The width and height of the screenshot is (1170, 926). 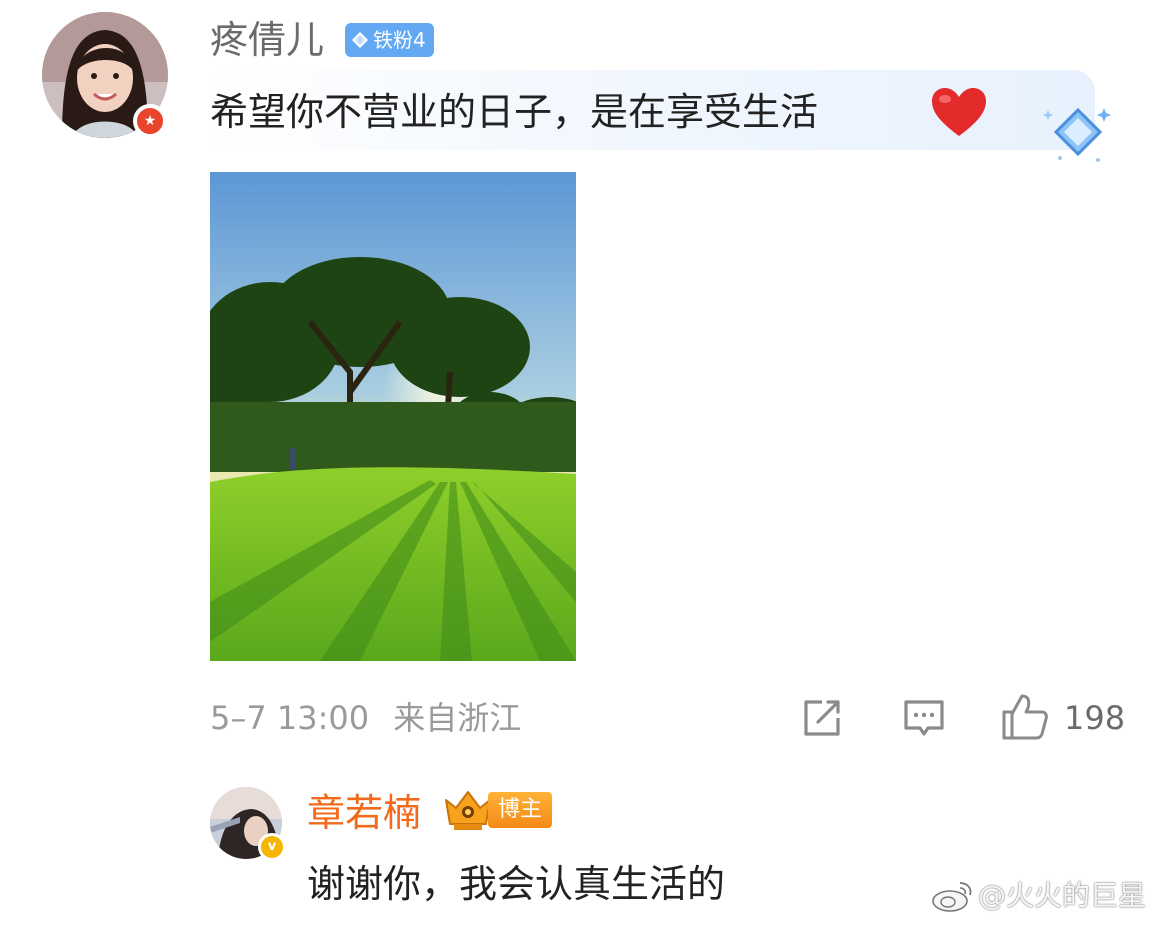 I want to click on fan-badge-label: 铁粉4, so click(x=399, y=40).